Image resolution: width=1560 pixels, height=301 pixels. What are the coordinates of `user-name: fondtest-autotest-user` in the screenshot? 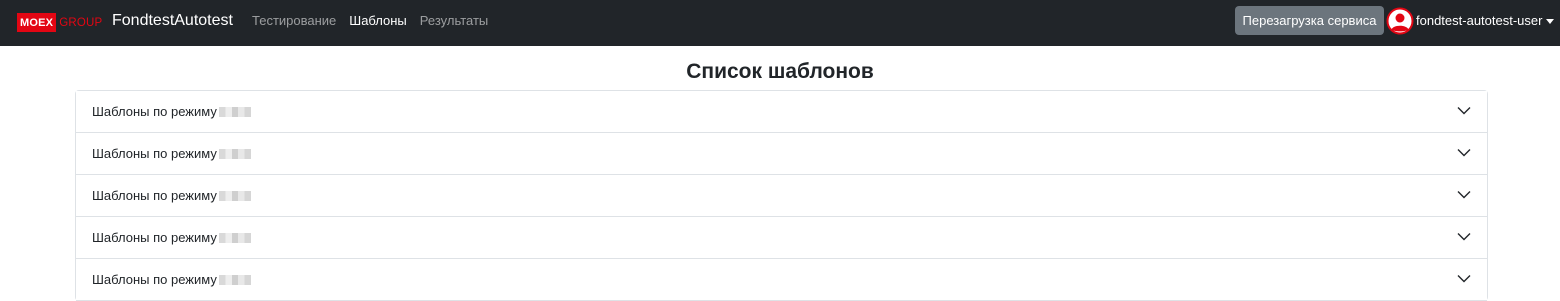 It's located at (1479, 20).